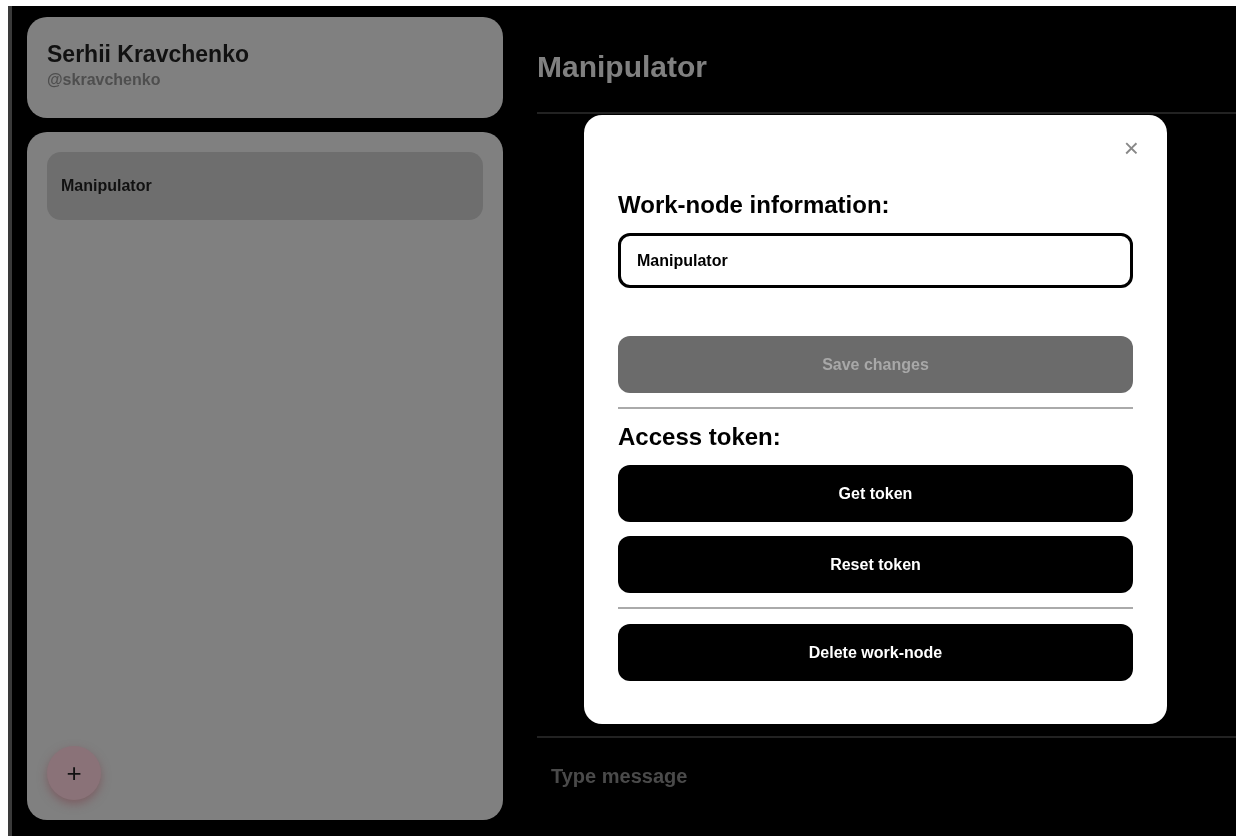 The height and width of the screenshot is (836, 1236). I want to click on close-button: ×, so click(1131, 148).